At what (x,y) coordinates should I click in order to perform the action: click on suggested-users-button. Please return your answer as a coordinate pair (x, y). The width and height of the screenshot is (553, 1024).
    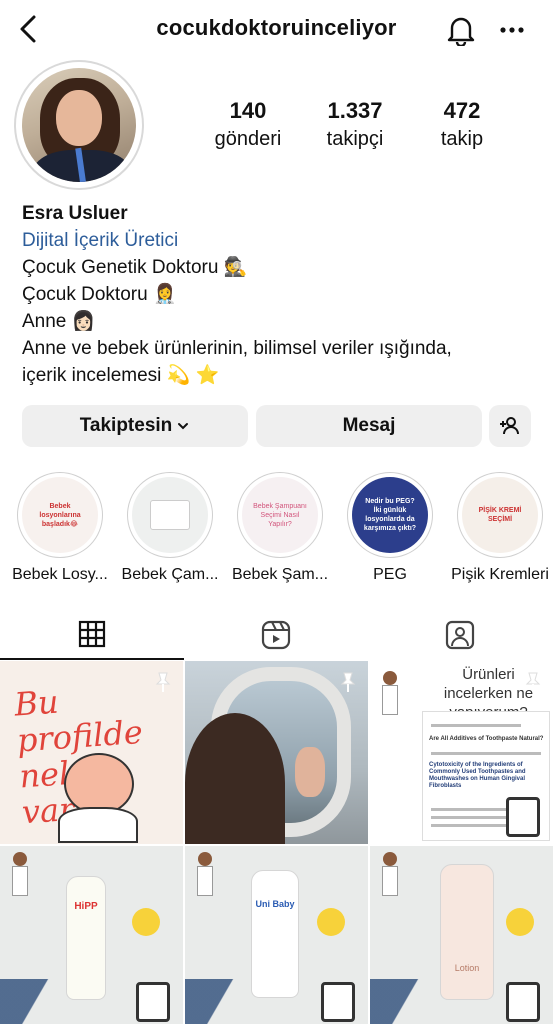
    Looking at the image, I should click on (510, 426).